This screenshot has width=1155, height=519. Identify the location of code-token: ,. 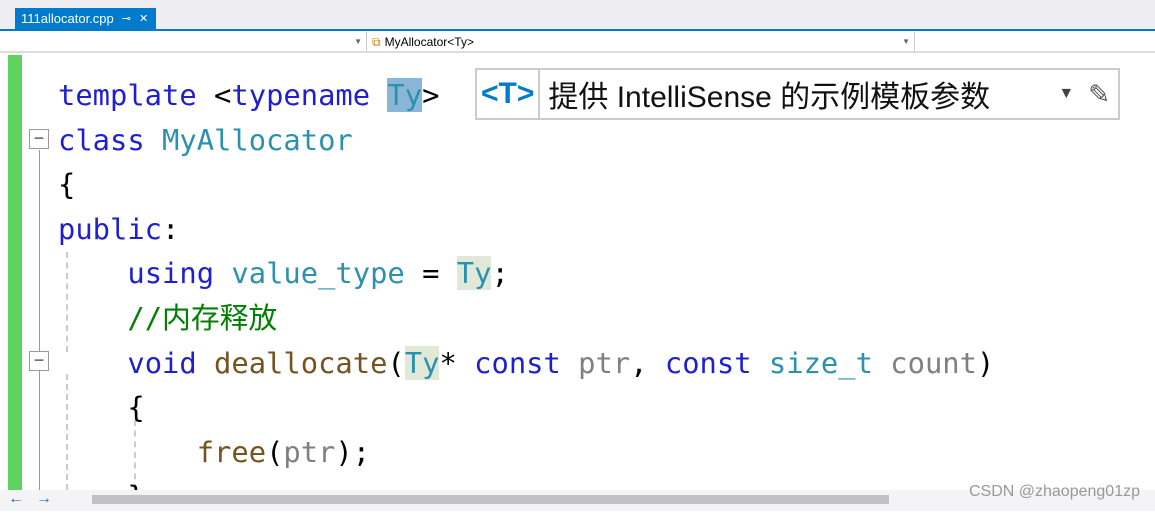
(647, 362).